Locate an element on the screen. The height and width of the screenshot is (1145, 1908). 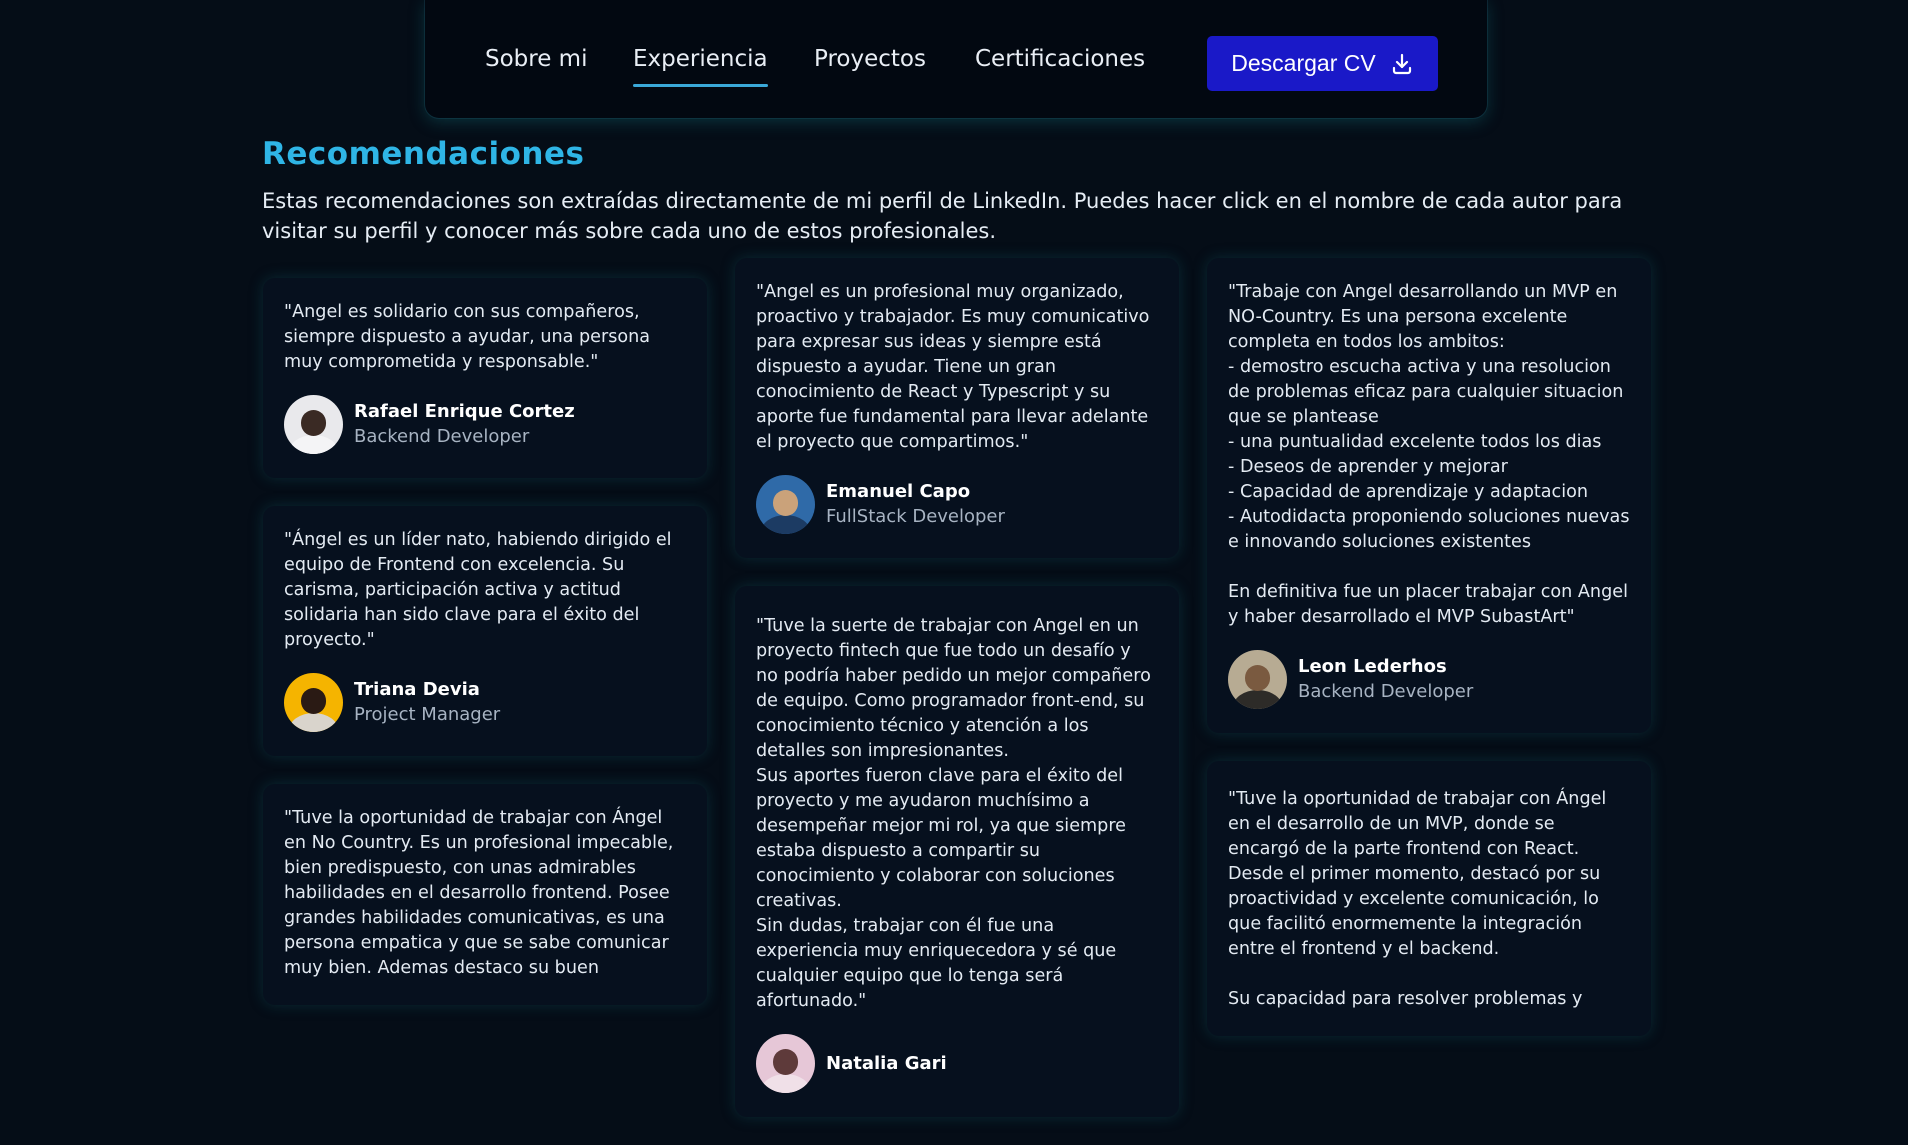
download-cv-label: Descargar CV is located at coordinates (1303, 63).